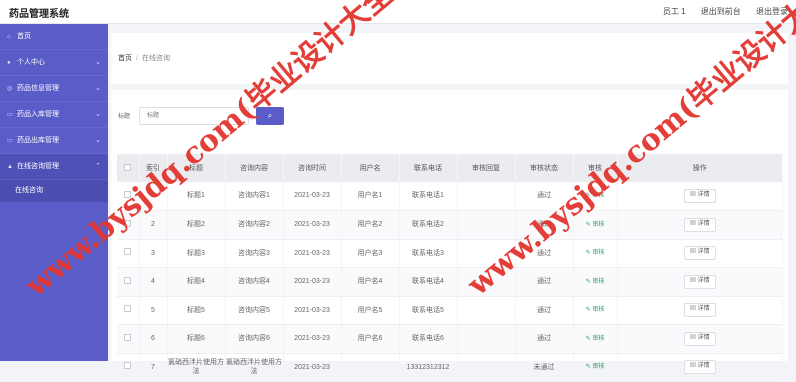  Describe the element at coordinates (428, 282) in the screenshot. I see `table-cell-phone: 联系电话4` at that location.